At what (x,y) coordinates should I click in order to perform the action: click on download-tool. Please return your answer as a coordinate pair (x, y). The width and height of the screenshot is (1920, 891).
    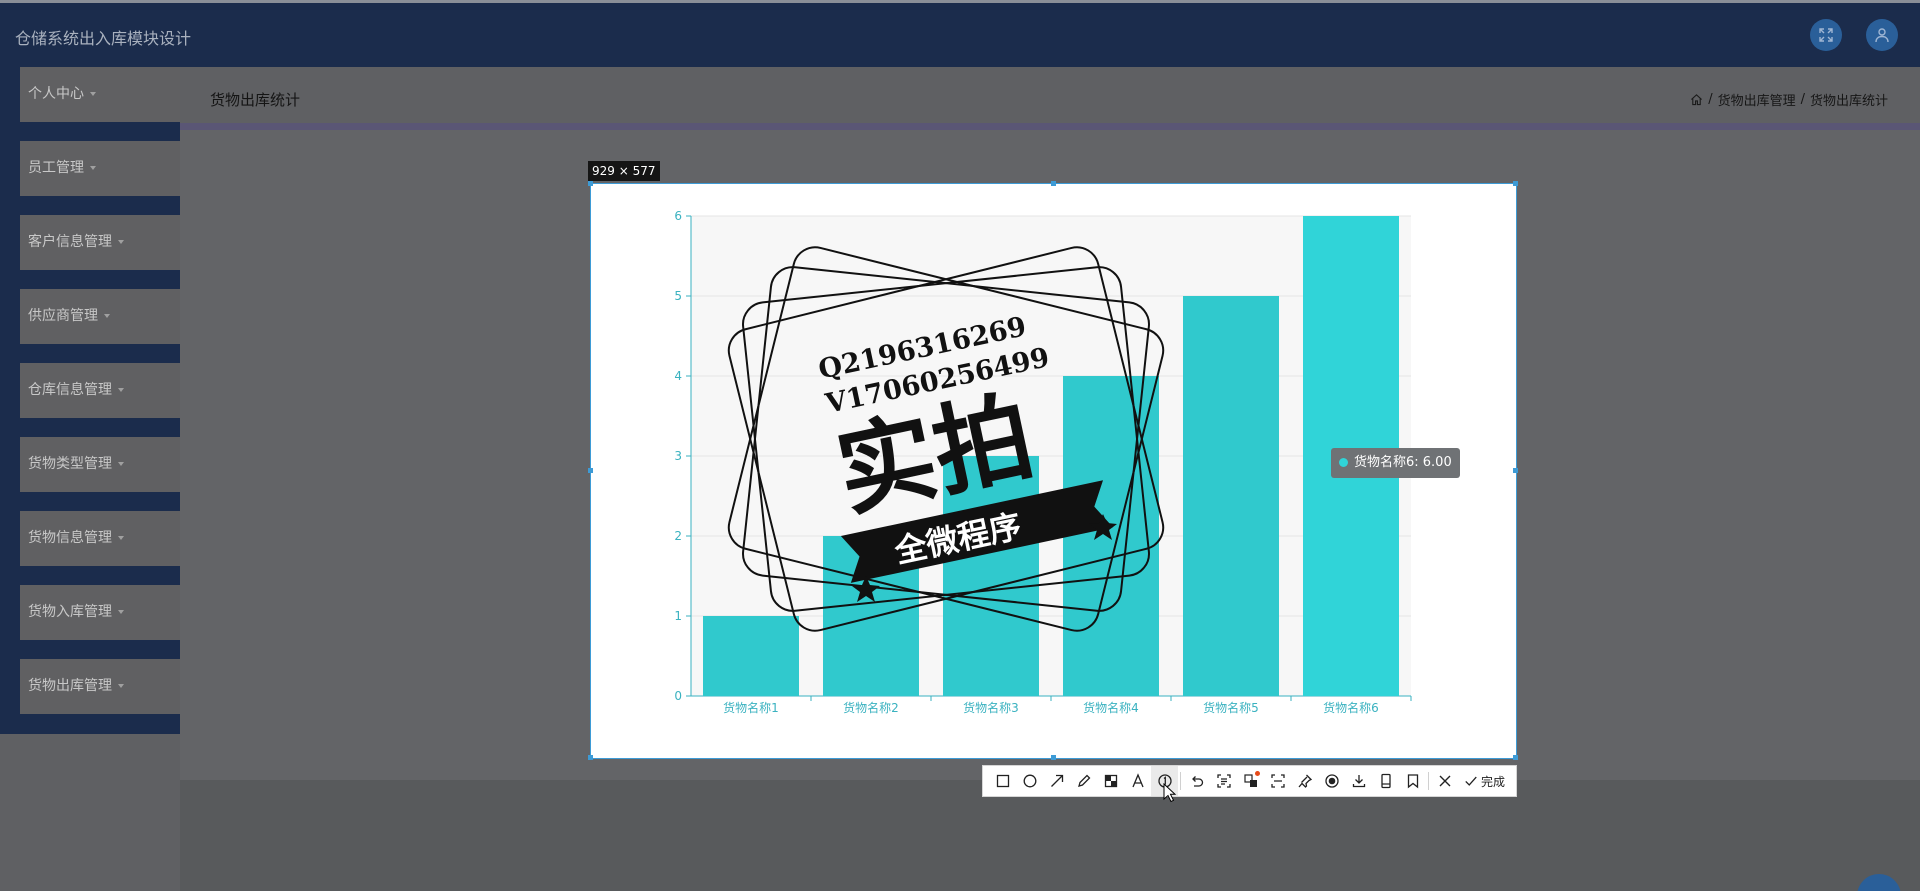
    Looking at the image, I should click on (1358, 781).